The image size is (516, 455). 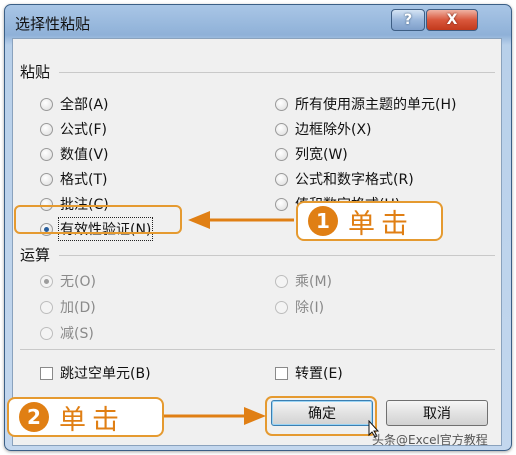 I want to click on close-button: X, so click(x=452, y=20).